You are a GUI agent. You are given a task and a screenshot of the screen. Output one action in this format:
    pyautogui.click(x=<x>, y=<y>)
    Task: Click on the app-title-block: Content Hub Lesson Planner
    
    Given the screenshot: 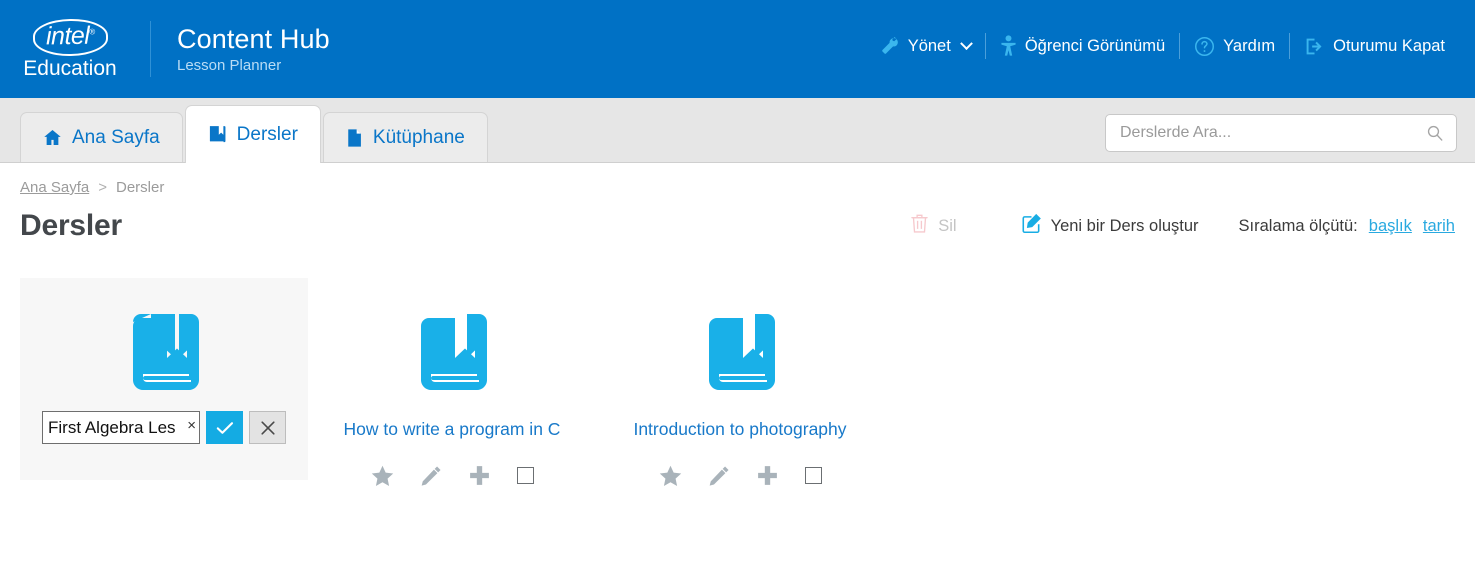 What is the action you would take?
    pyautogui.click(x=253, y=49)
    